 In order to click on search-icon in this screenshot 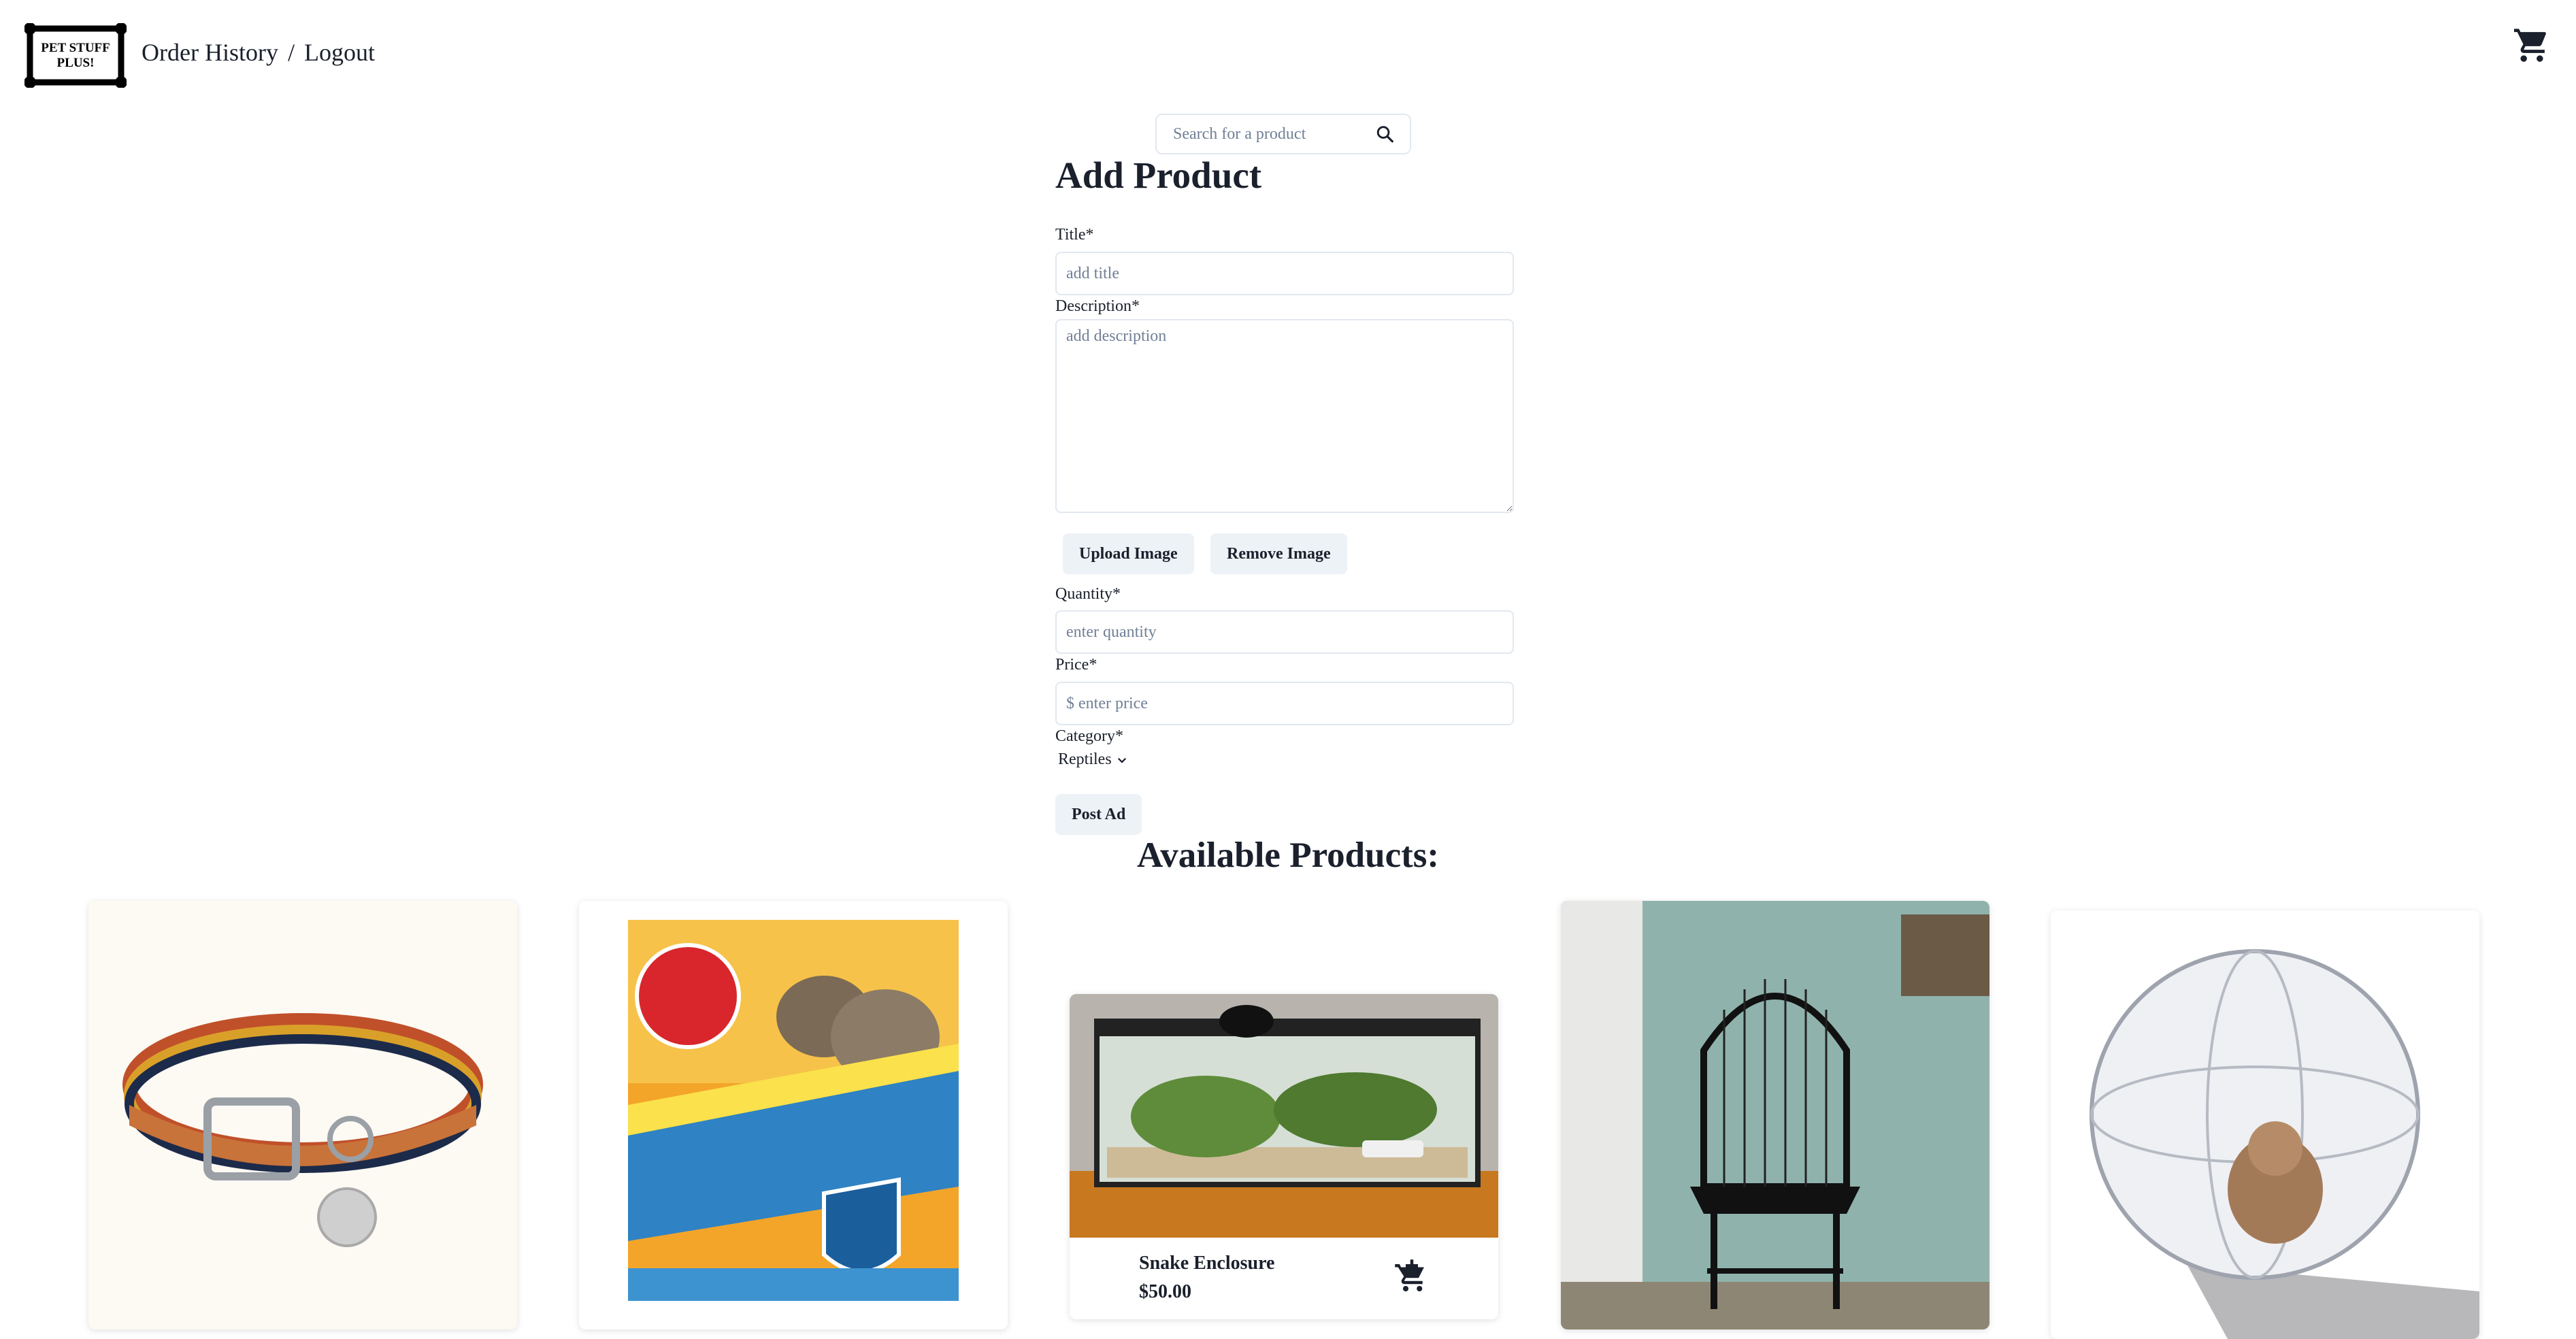, I will do `click(1385, 134)`.